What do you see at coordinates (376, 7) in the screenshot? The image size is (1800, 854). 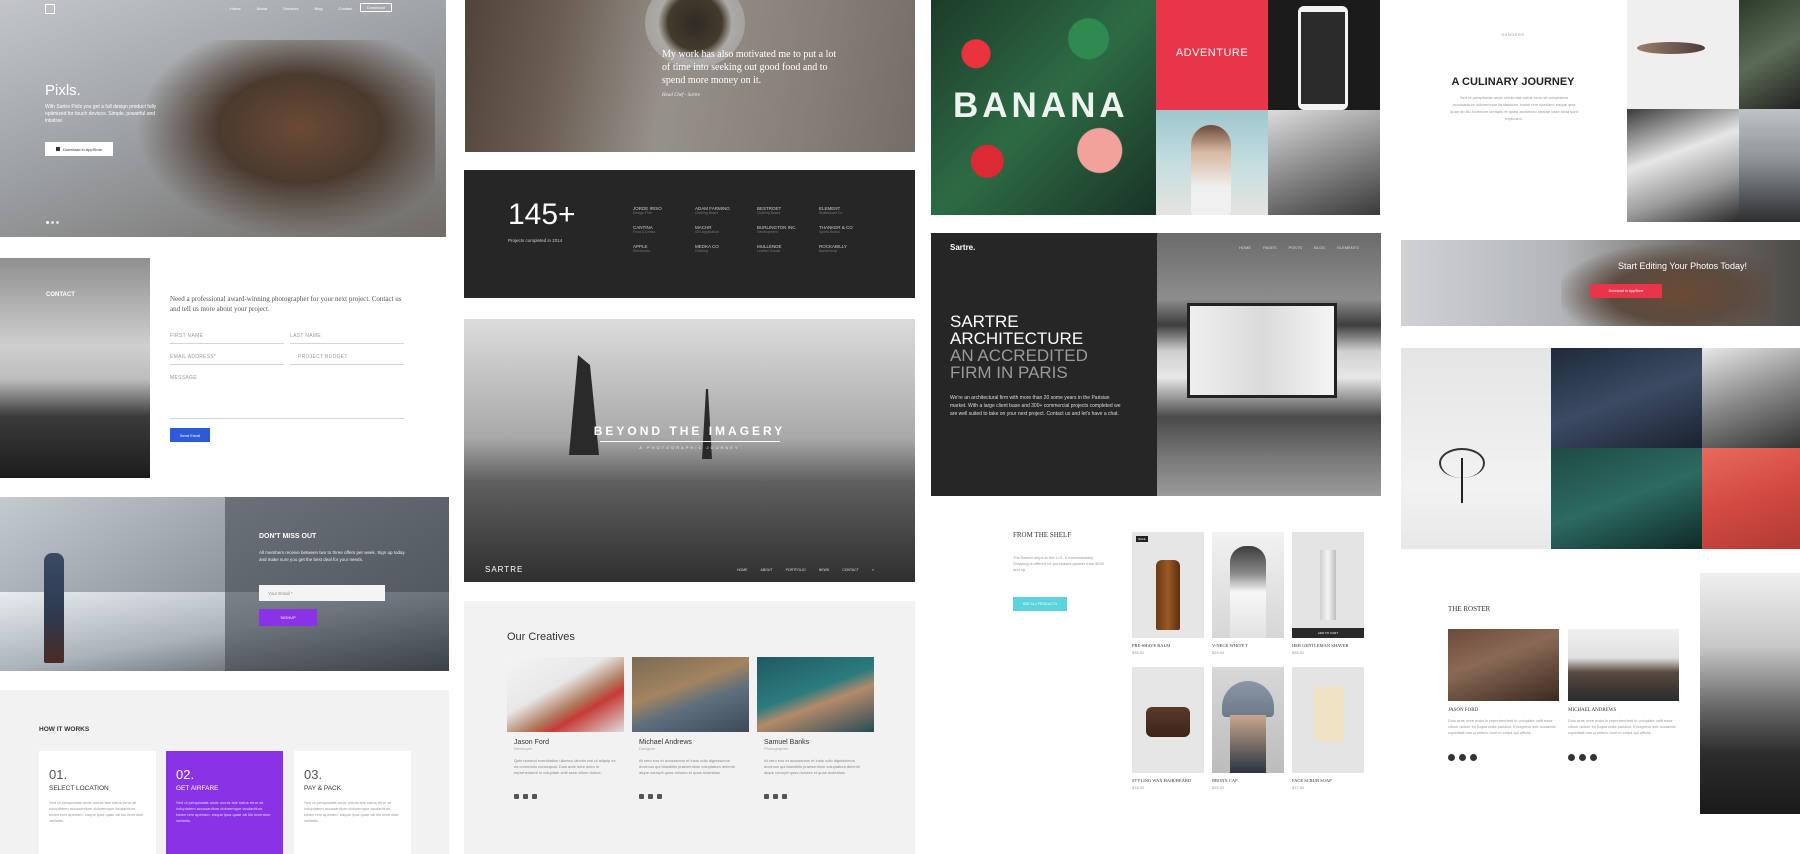 I see `nav-download-button: Download` at bounding box center [376, 7].